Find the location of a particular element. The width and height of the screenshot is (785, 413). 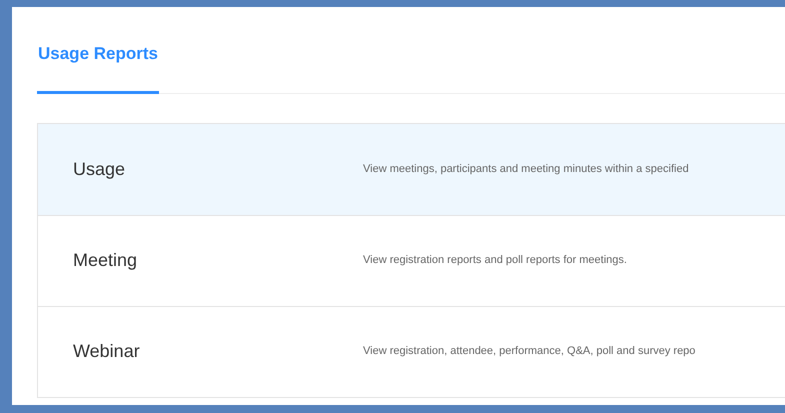

report-description: View registration reports and poll reports for meetings. is located at coordinates (495, 260).